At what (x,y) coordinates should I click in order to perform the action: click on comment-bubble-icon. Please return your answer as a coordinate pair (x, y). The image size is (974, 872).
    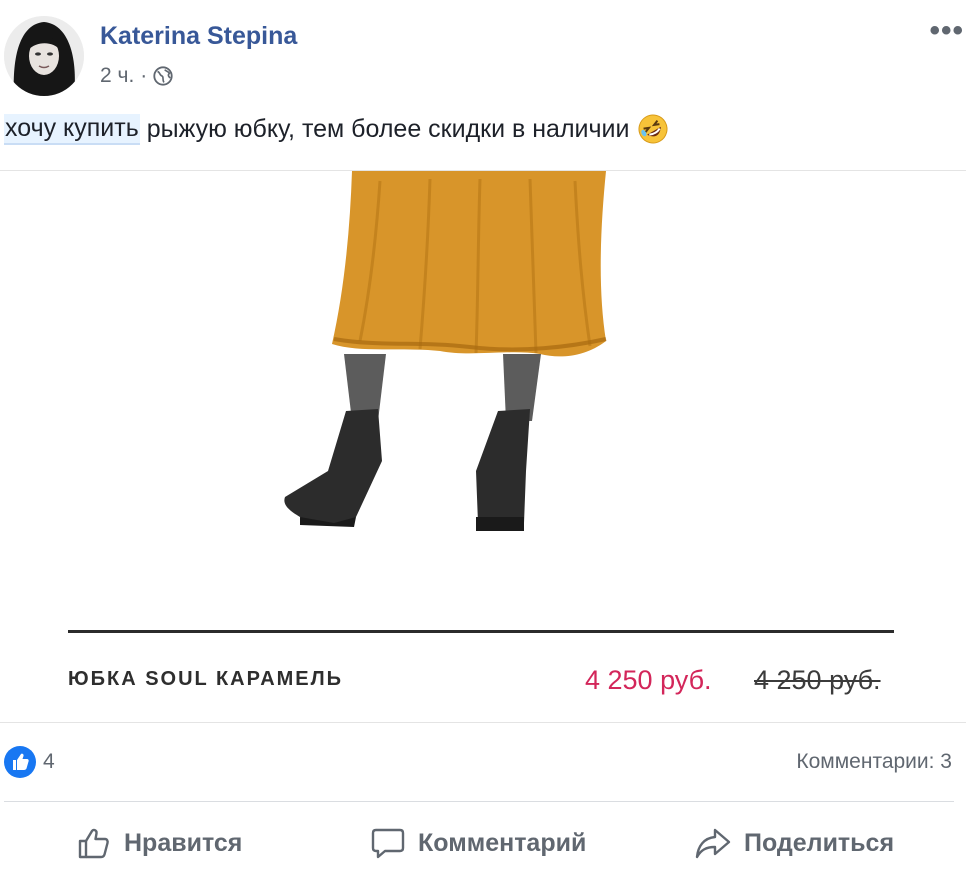
    Looking at the image, I should click on (388, 843).